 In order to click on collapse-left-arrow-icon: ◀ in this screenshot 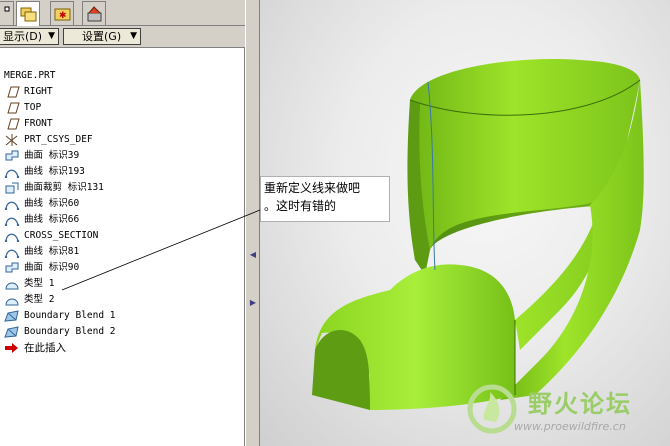, I will do `click(253, 255)`.